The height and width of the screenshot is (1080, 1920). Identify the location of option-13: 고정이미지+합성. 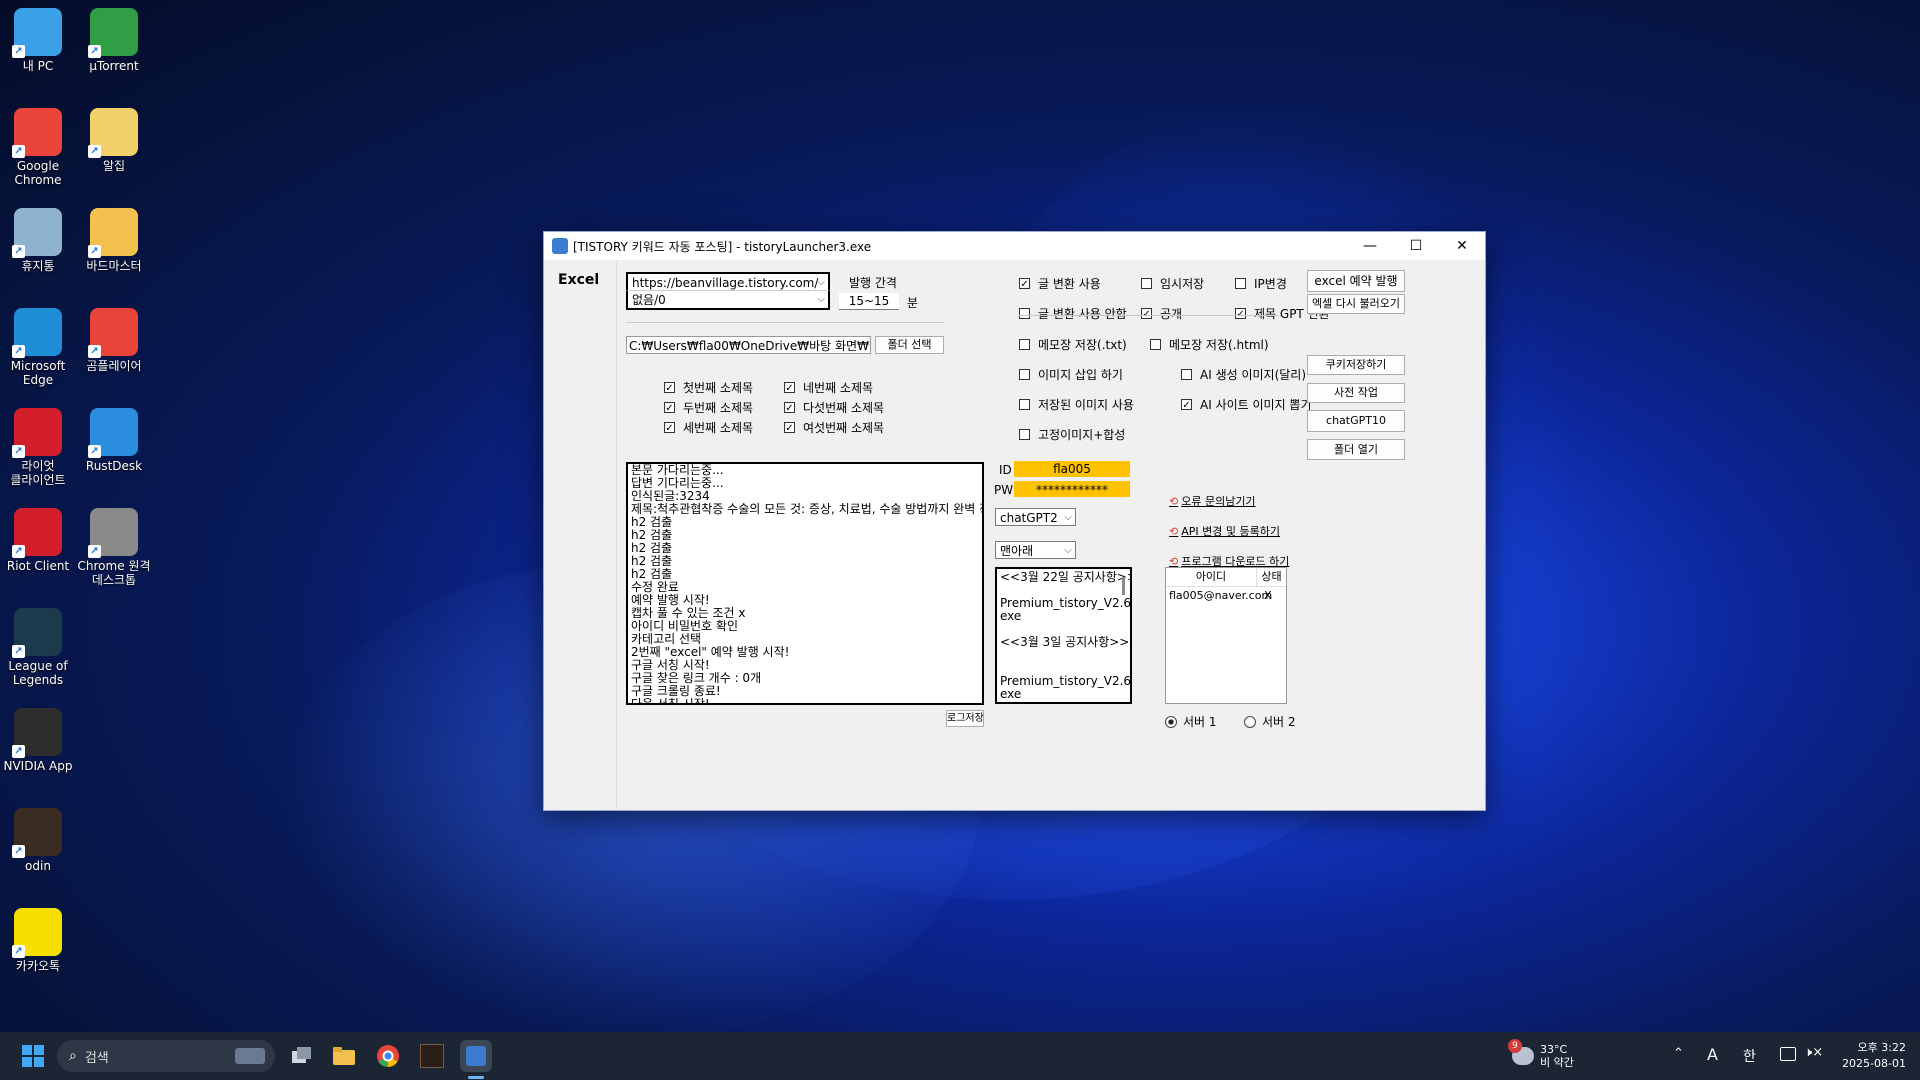
(1072, 434).